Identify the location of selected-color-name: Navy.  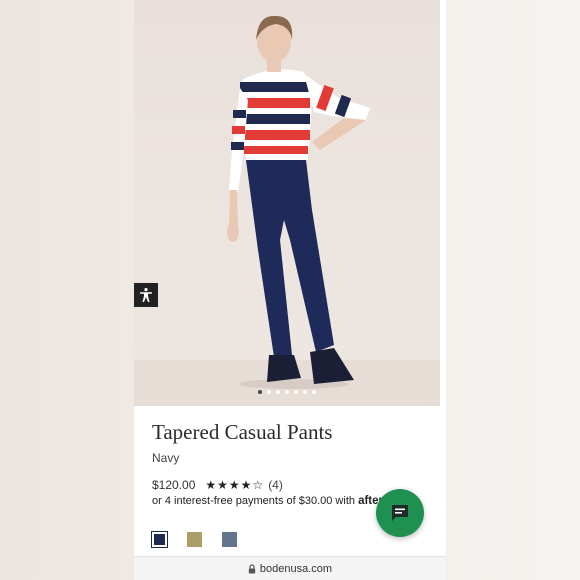
(166, 458).